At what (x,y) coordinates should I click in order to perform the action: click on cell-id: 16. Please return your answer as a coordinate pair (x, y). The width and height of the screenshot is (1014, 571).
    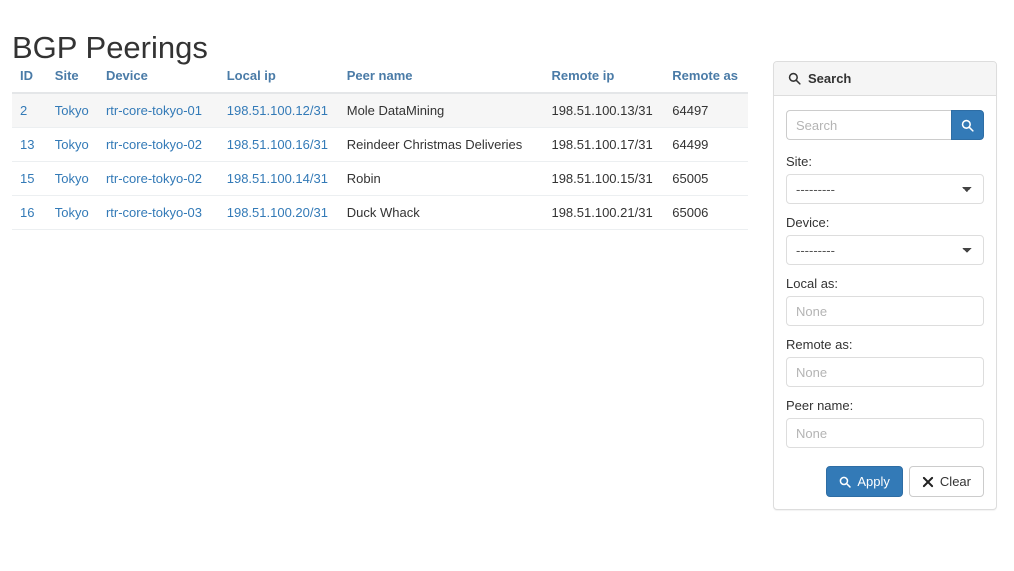
    Looking at the image, I should click on (29, 212).